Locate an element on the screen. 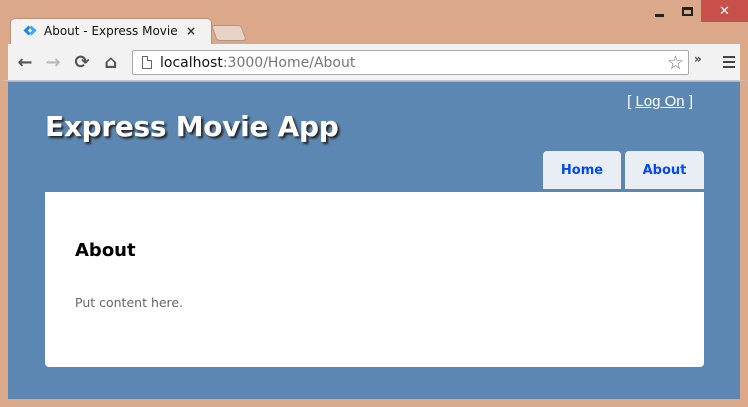 Image resolution: width=748 pixels, height=407 pixels. star-icon: ☆ is located at coordinates (675, 63).